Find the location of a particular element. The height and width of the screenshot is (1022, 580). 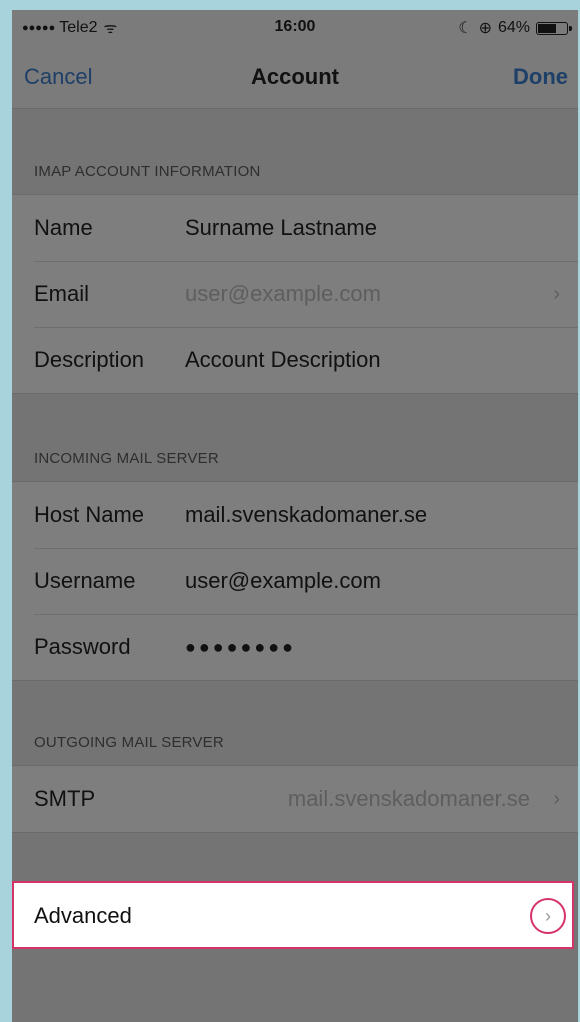

username-field: user@example.com is located at coordinates (283, 581).